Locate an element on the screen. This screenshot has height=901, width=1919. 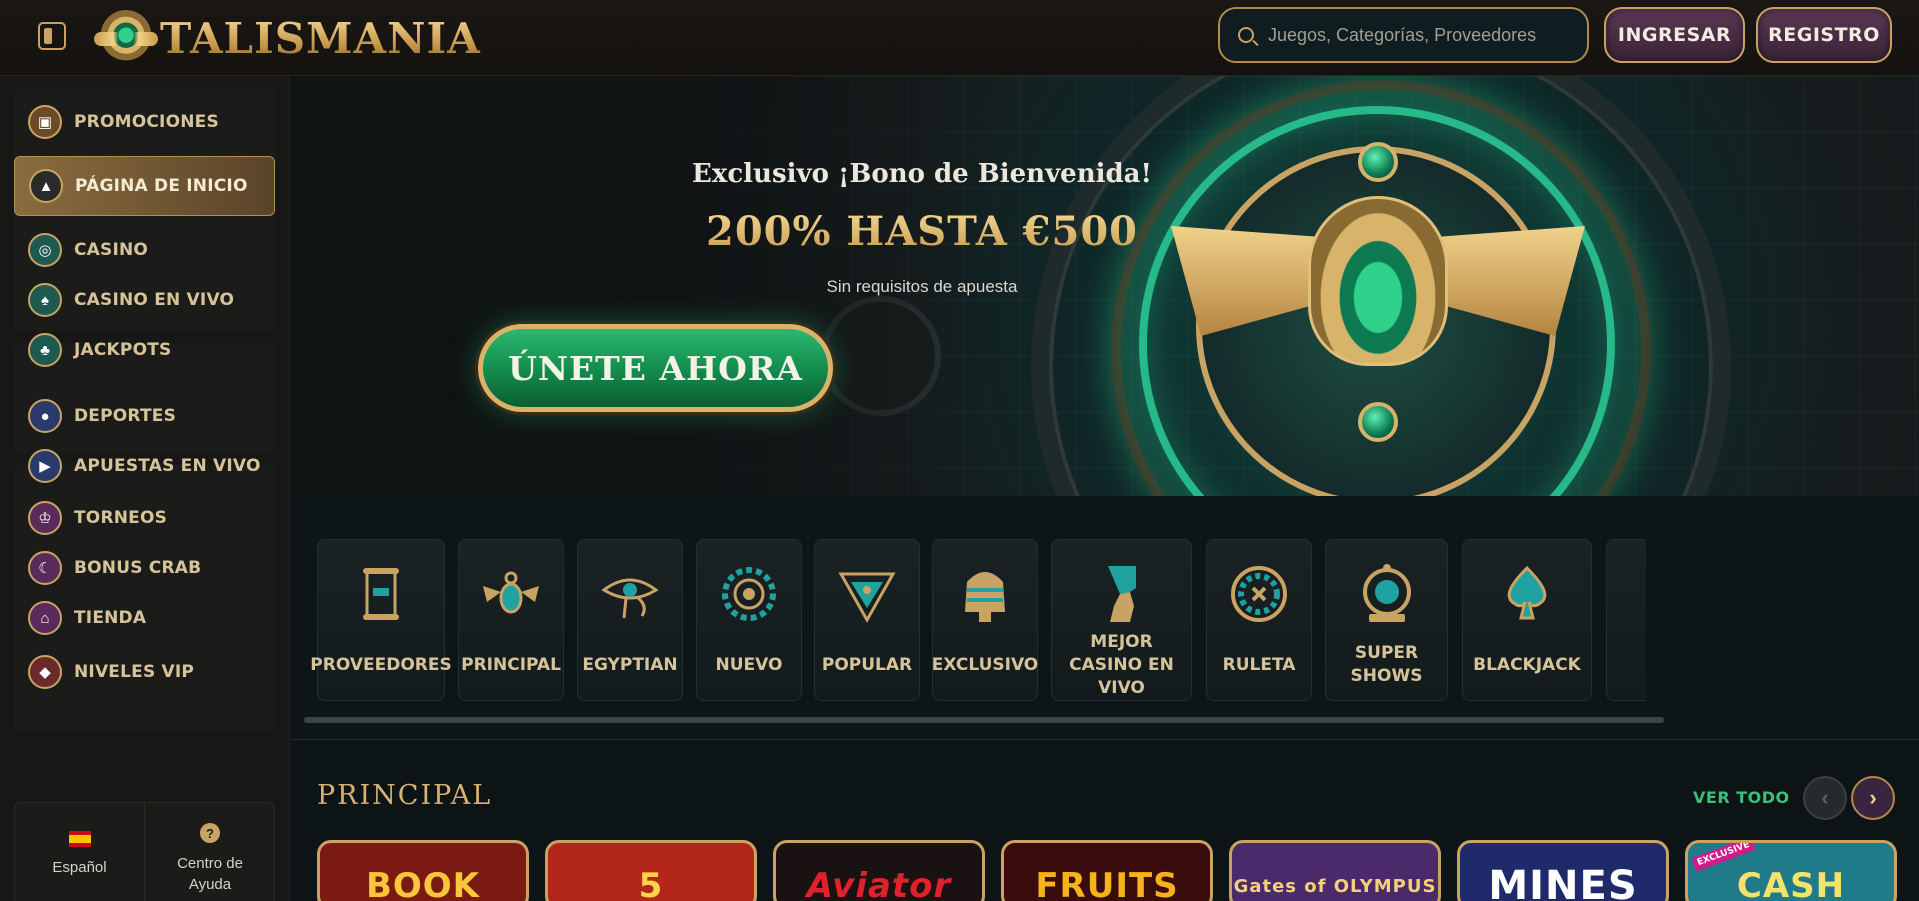
game-tile-mines: MINES is located at coordinates (1563, 870).